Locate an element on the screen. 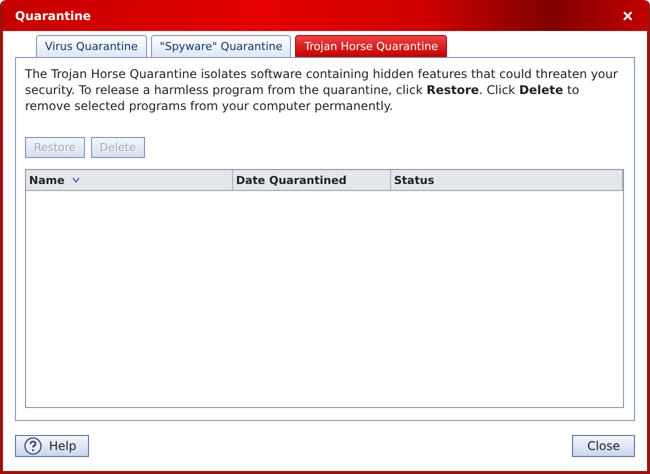 Image resolution: width=650 pixels, height=474 pixels. close-dialog-button: Close is located at coordinates (603, 446).